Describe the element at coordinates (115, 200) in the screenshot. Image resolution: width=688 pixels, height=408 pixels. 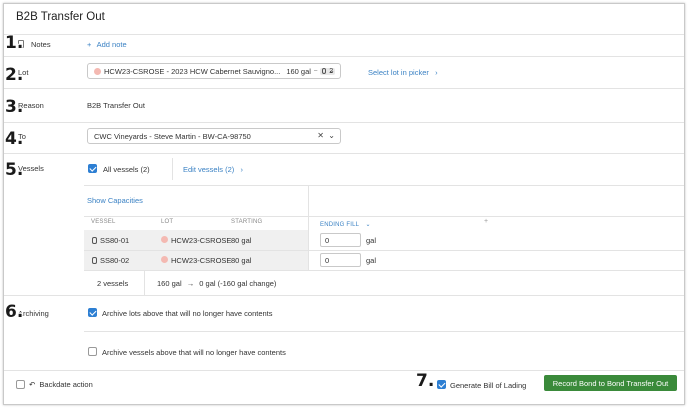
I see `show-capacities-link: Show Capacities` at that location.